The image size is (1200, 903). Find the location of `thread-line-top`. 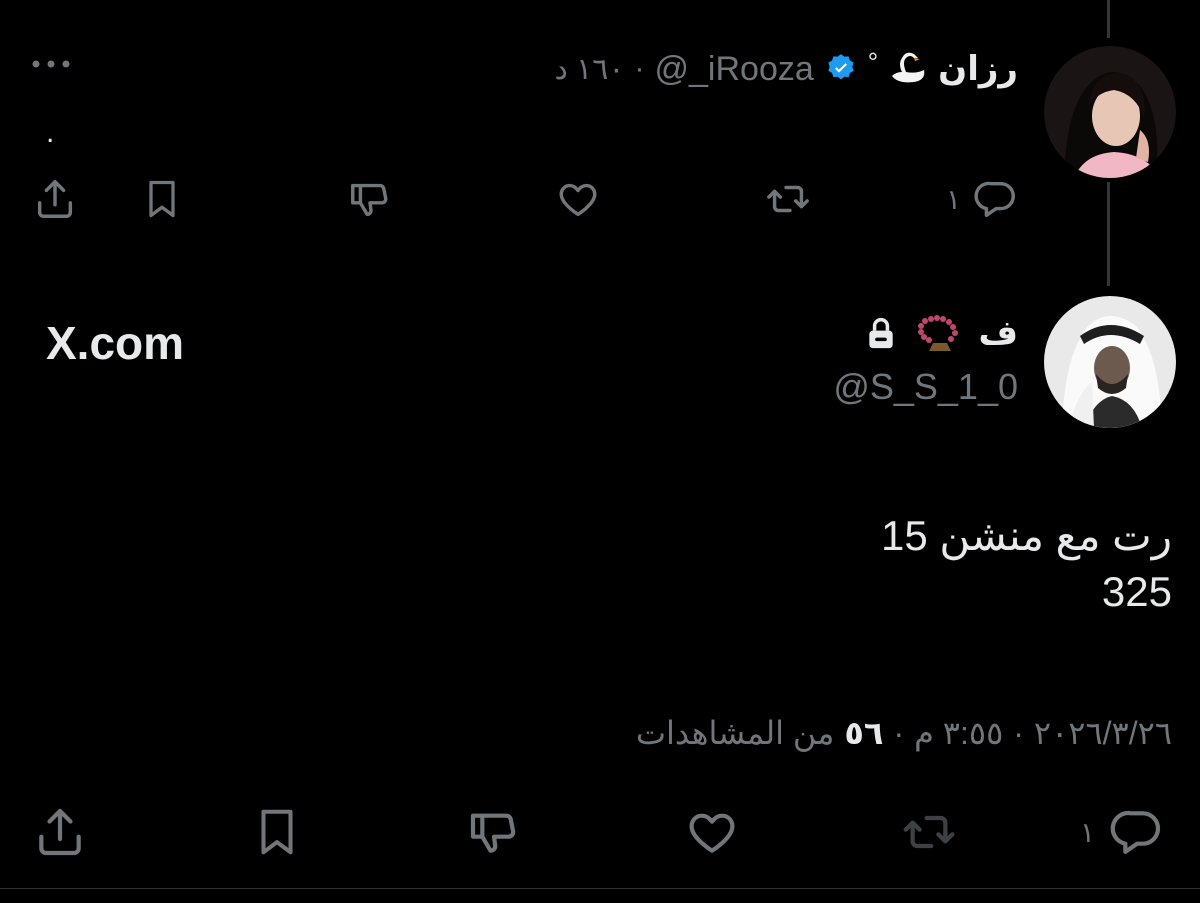

thread-line-top is located at coordinates (1108, 19).